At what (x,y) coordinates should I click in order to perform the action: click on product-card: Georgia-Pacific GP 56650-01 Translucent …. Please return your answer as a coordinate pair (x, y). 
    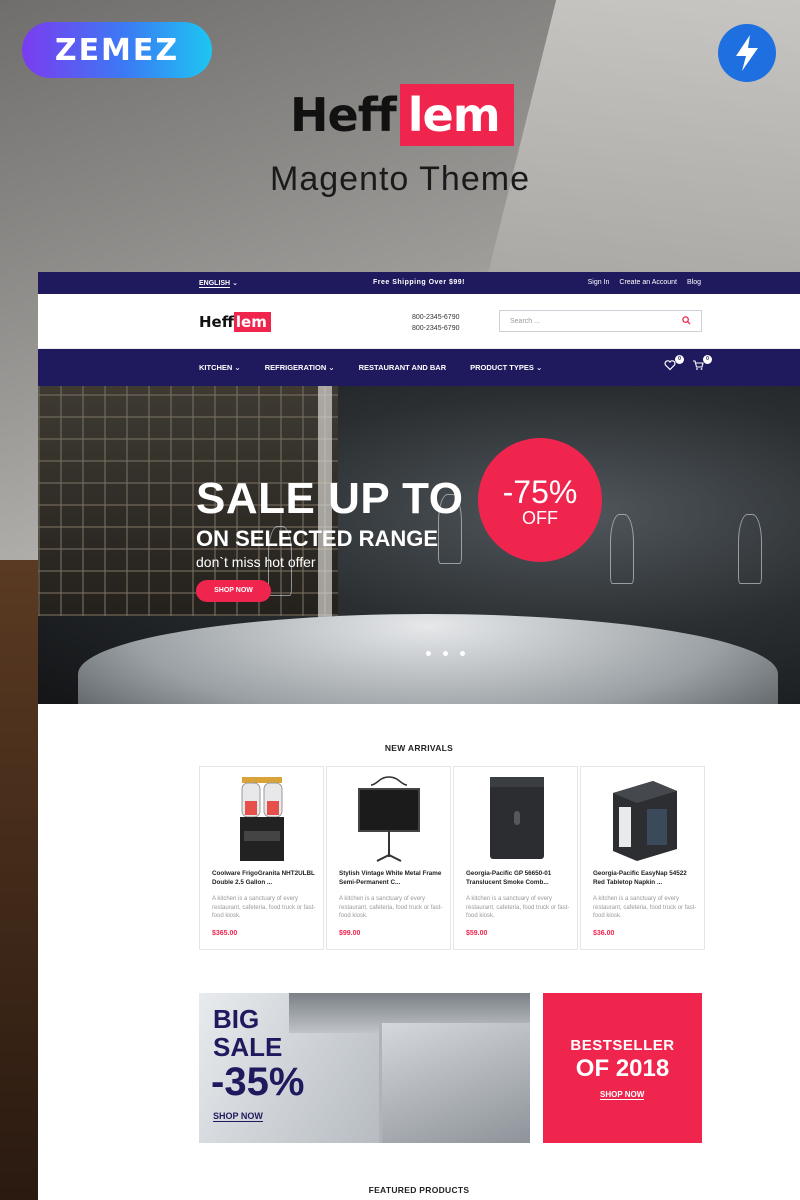
    Looking at the image, I should click on (515, 858).